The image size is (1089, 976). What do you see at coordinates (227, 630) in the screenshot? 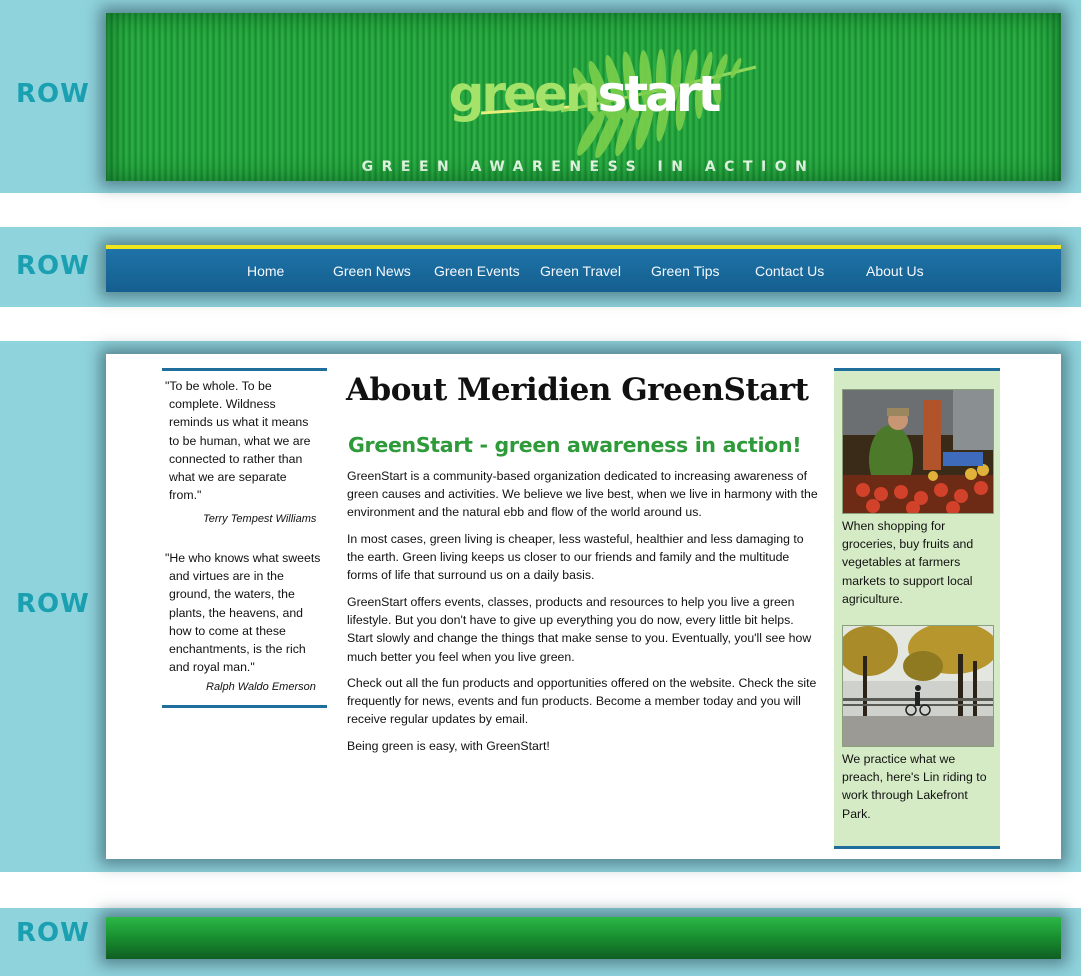
I see `quote-line: how to come at these` at bounding box center [227, 630].